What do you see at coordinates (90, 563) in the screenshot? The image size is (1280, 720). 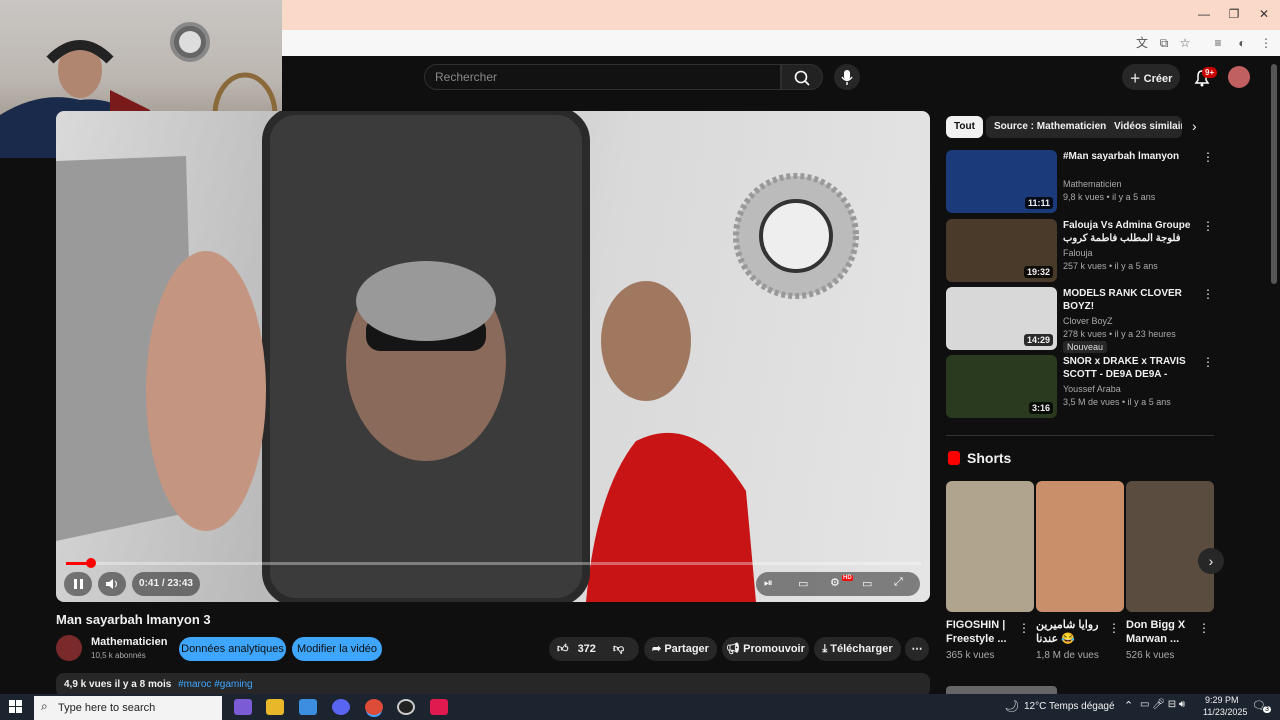 I see `progress-scrubber` at bounding box center [90, 563].